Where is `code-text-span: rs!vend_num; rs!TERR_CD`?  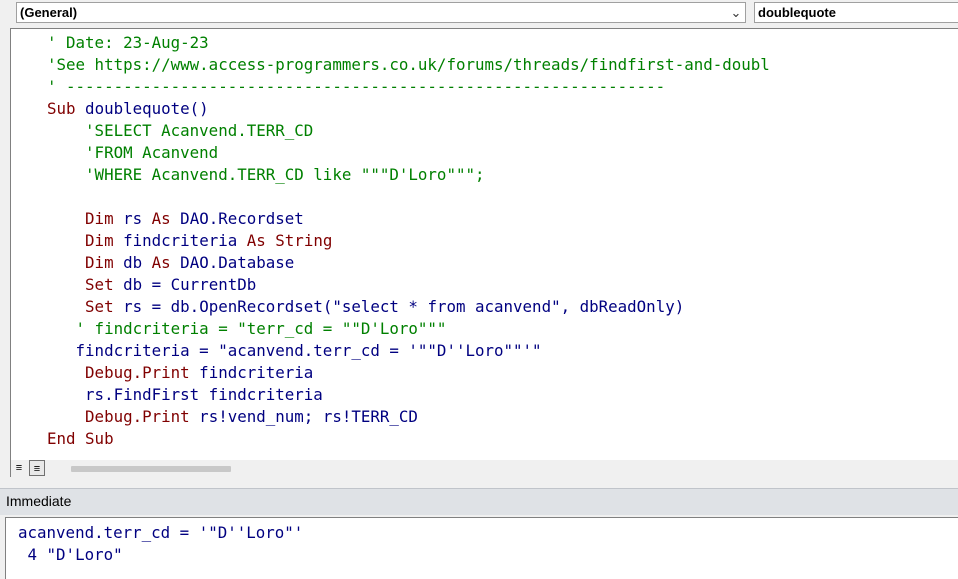
code-text-span: rs!vend_num; rs!TERR_CD is located at coordinates (303, 416).